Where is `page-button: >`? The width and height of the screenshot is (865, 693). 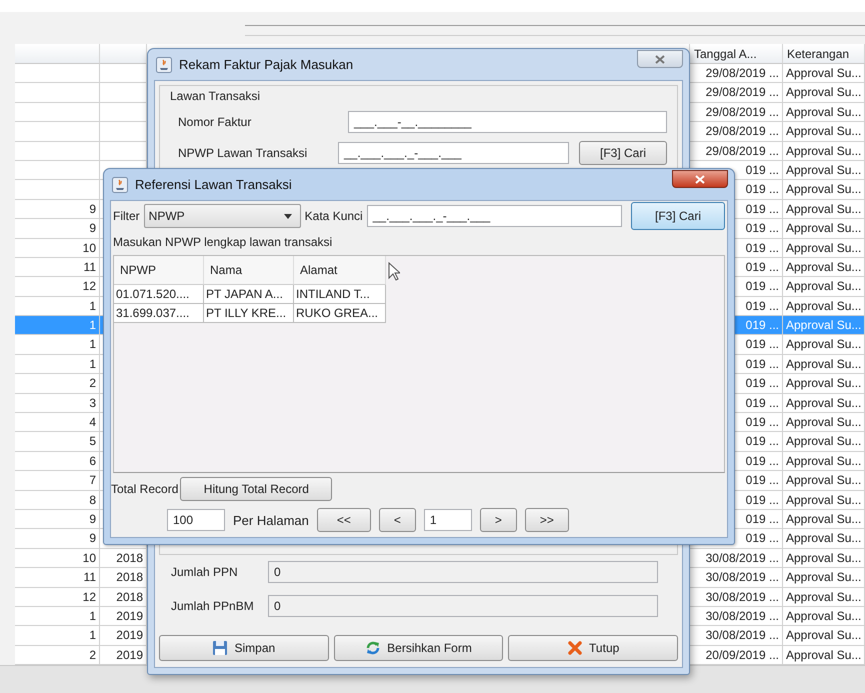 page-button: > is located at coordinates (498, 520).